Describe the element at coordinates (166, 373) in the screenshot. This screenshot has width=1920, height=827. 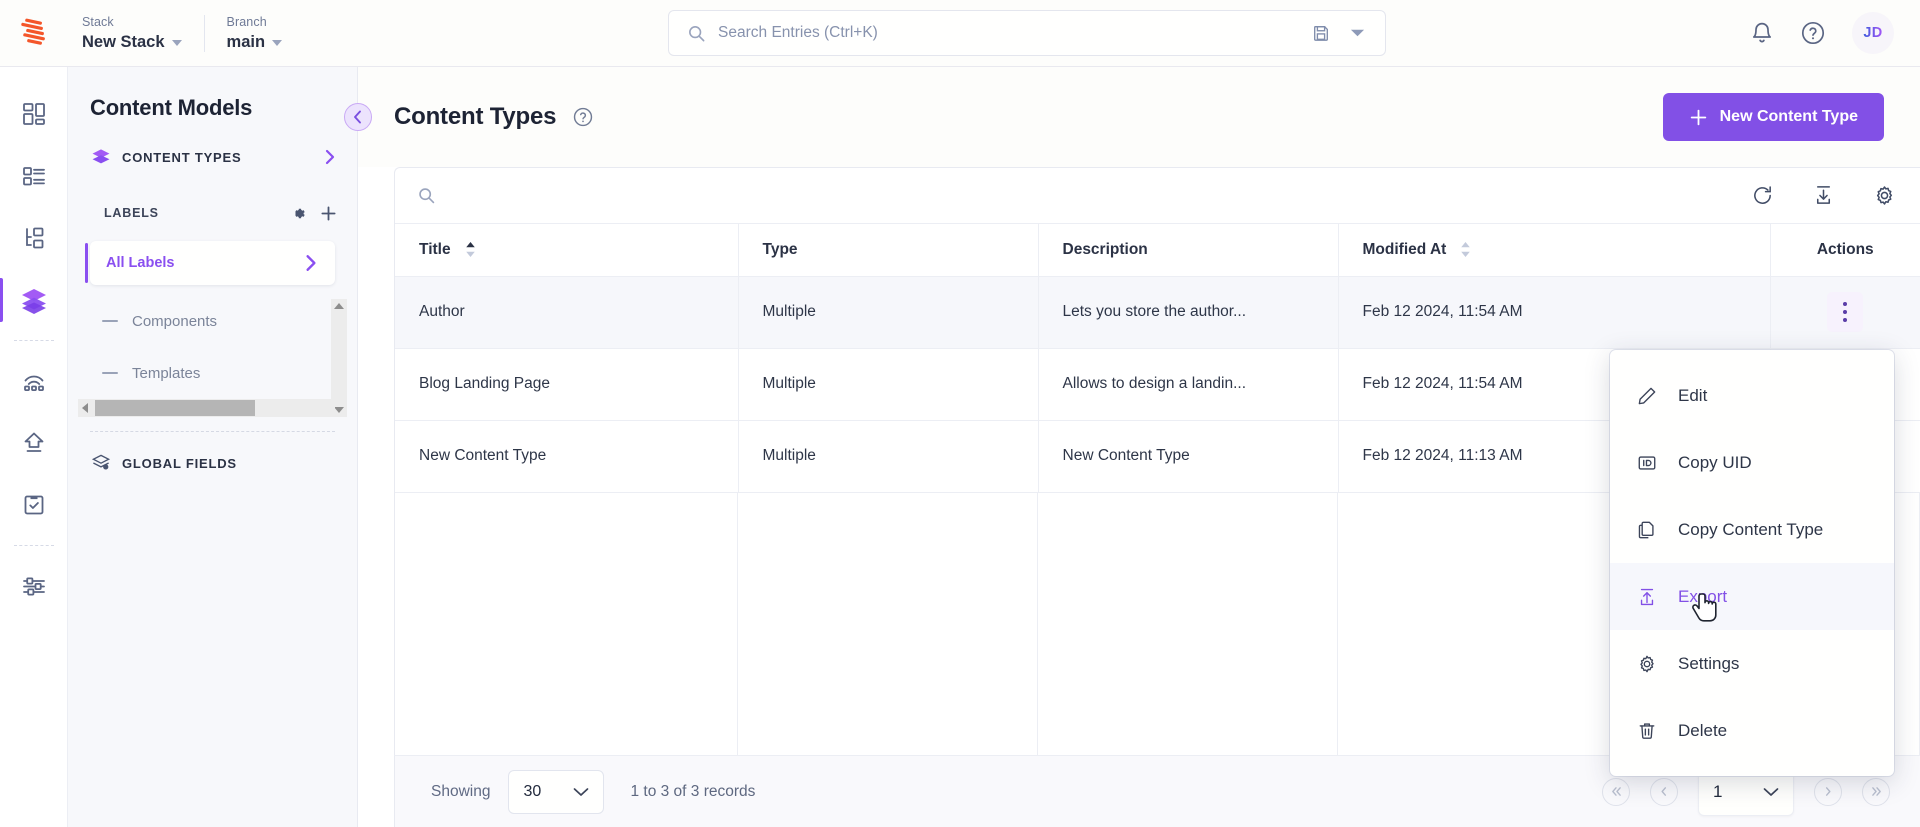
I see `tree-item-label: Templates` at that location.